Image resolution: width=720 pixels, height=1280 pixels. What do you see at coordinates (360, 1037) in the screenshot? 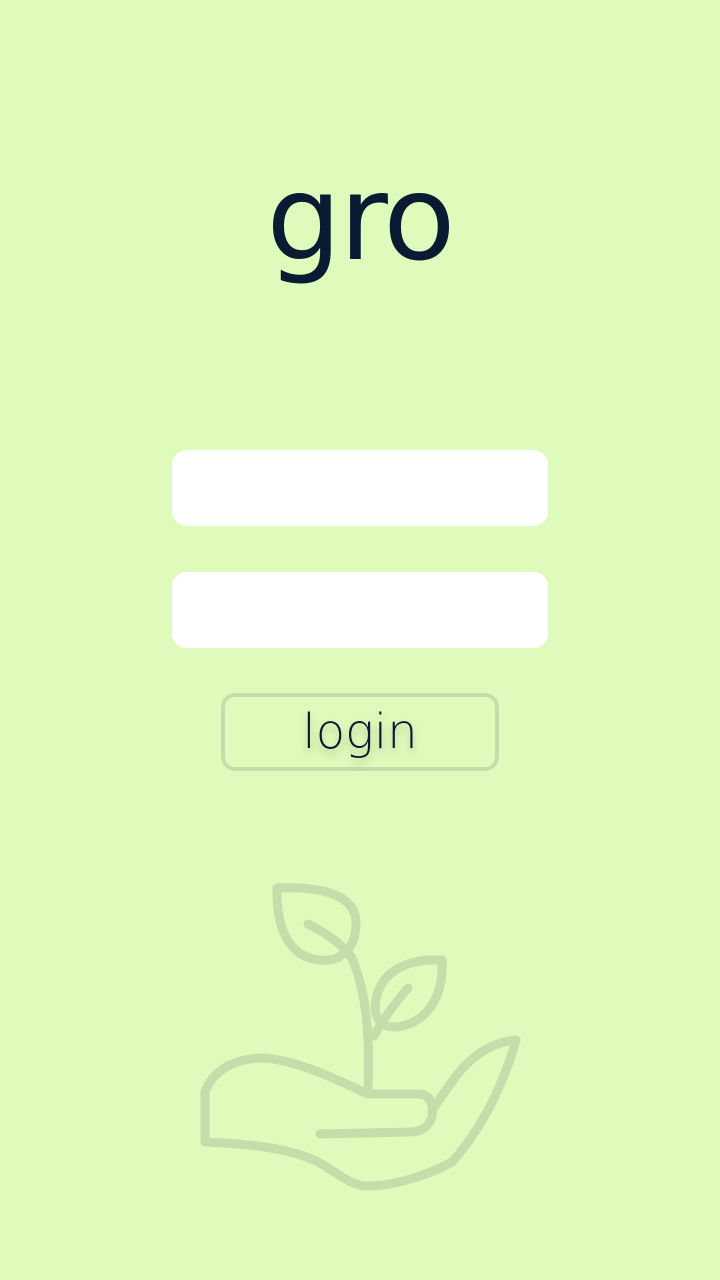
I see `hand-holding-plant-icon` at bounding box center [360, 1037].